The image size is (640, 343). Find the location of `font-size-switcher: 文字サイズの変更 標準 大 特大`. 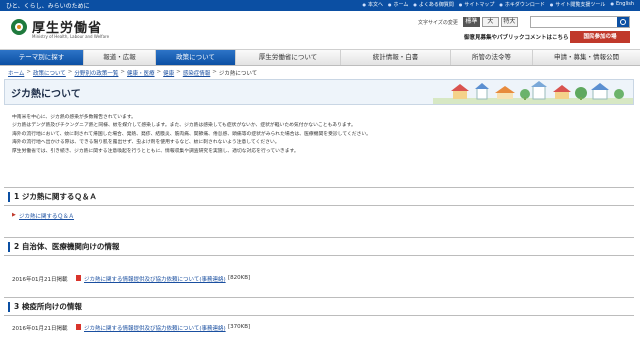

font-size-switcher: 文字サイズの変更 標準 大 特大 is located at coordinates (468, 22).